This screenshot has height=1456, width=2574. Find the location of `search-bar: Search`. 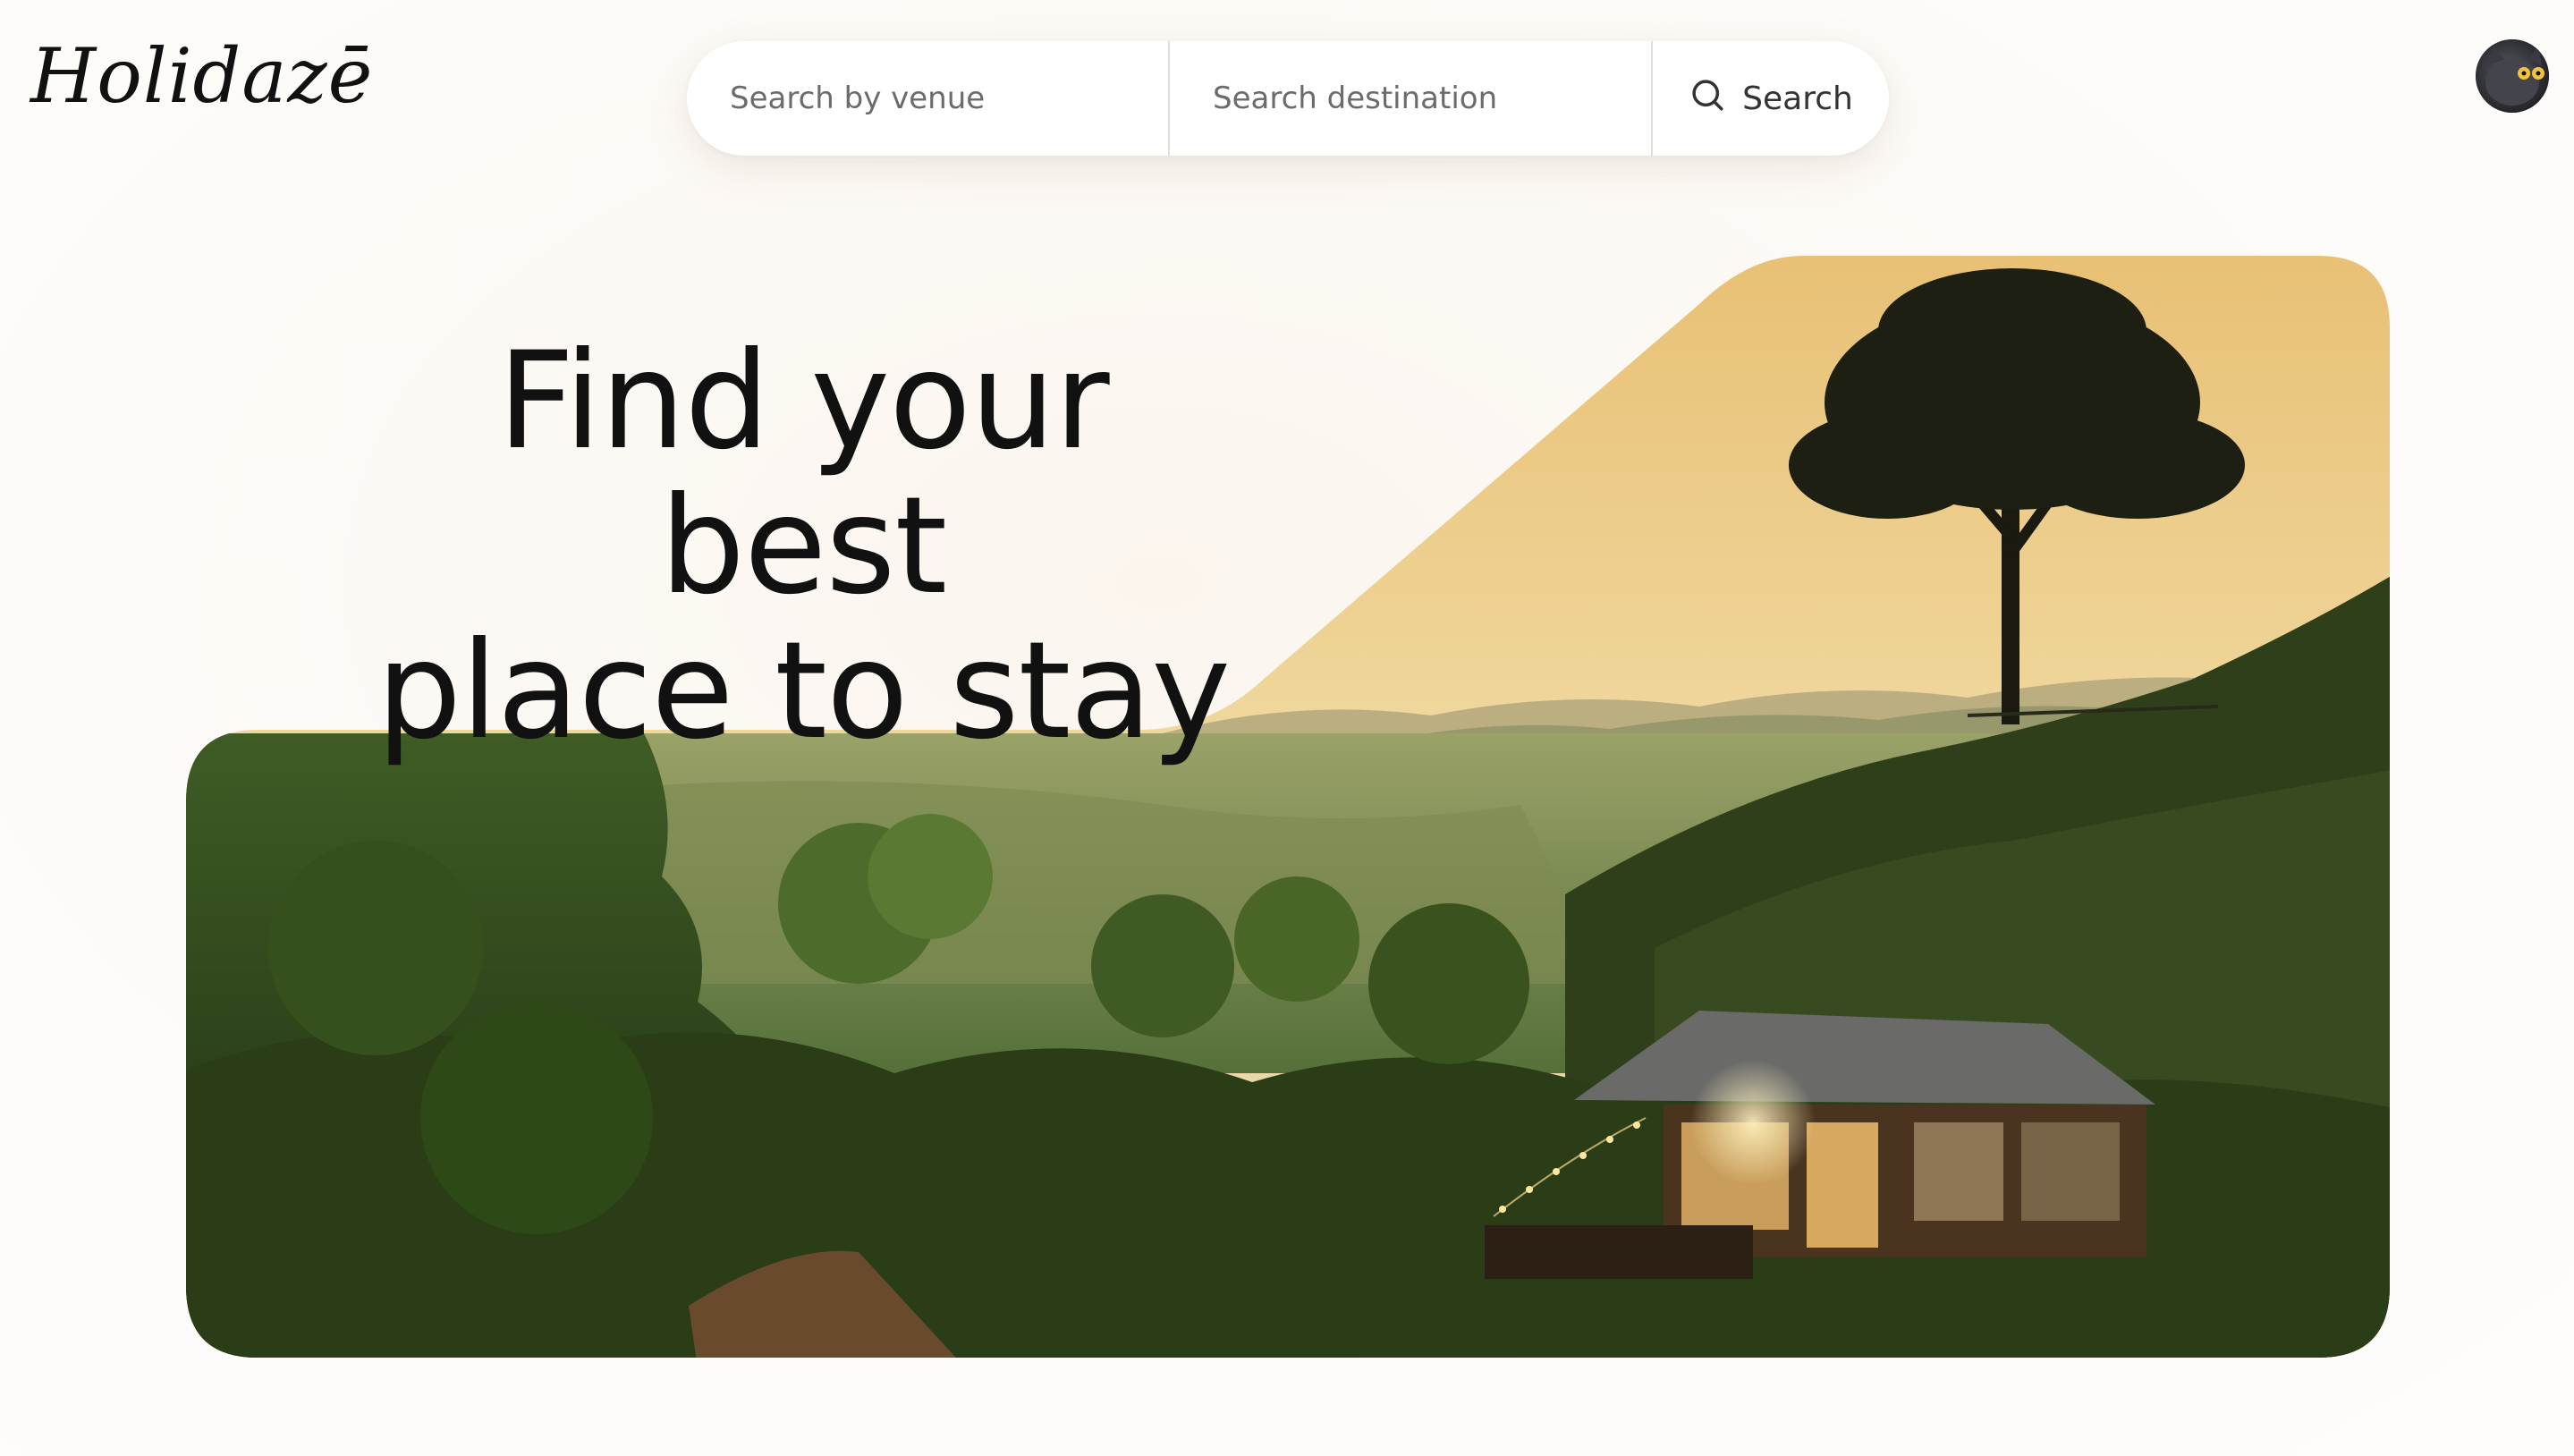

search-bar: Search is located at coordinates (1288, 98).